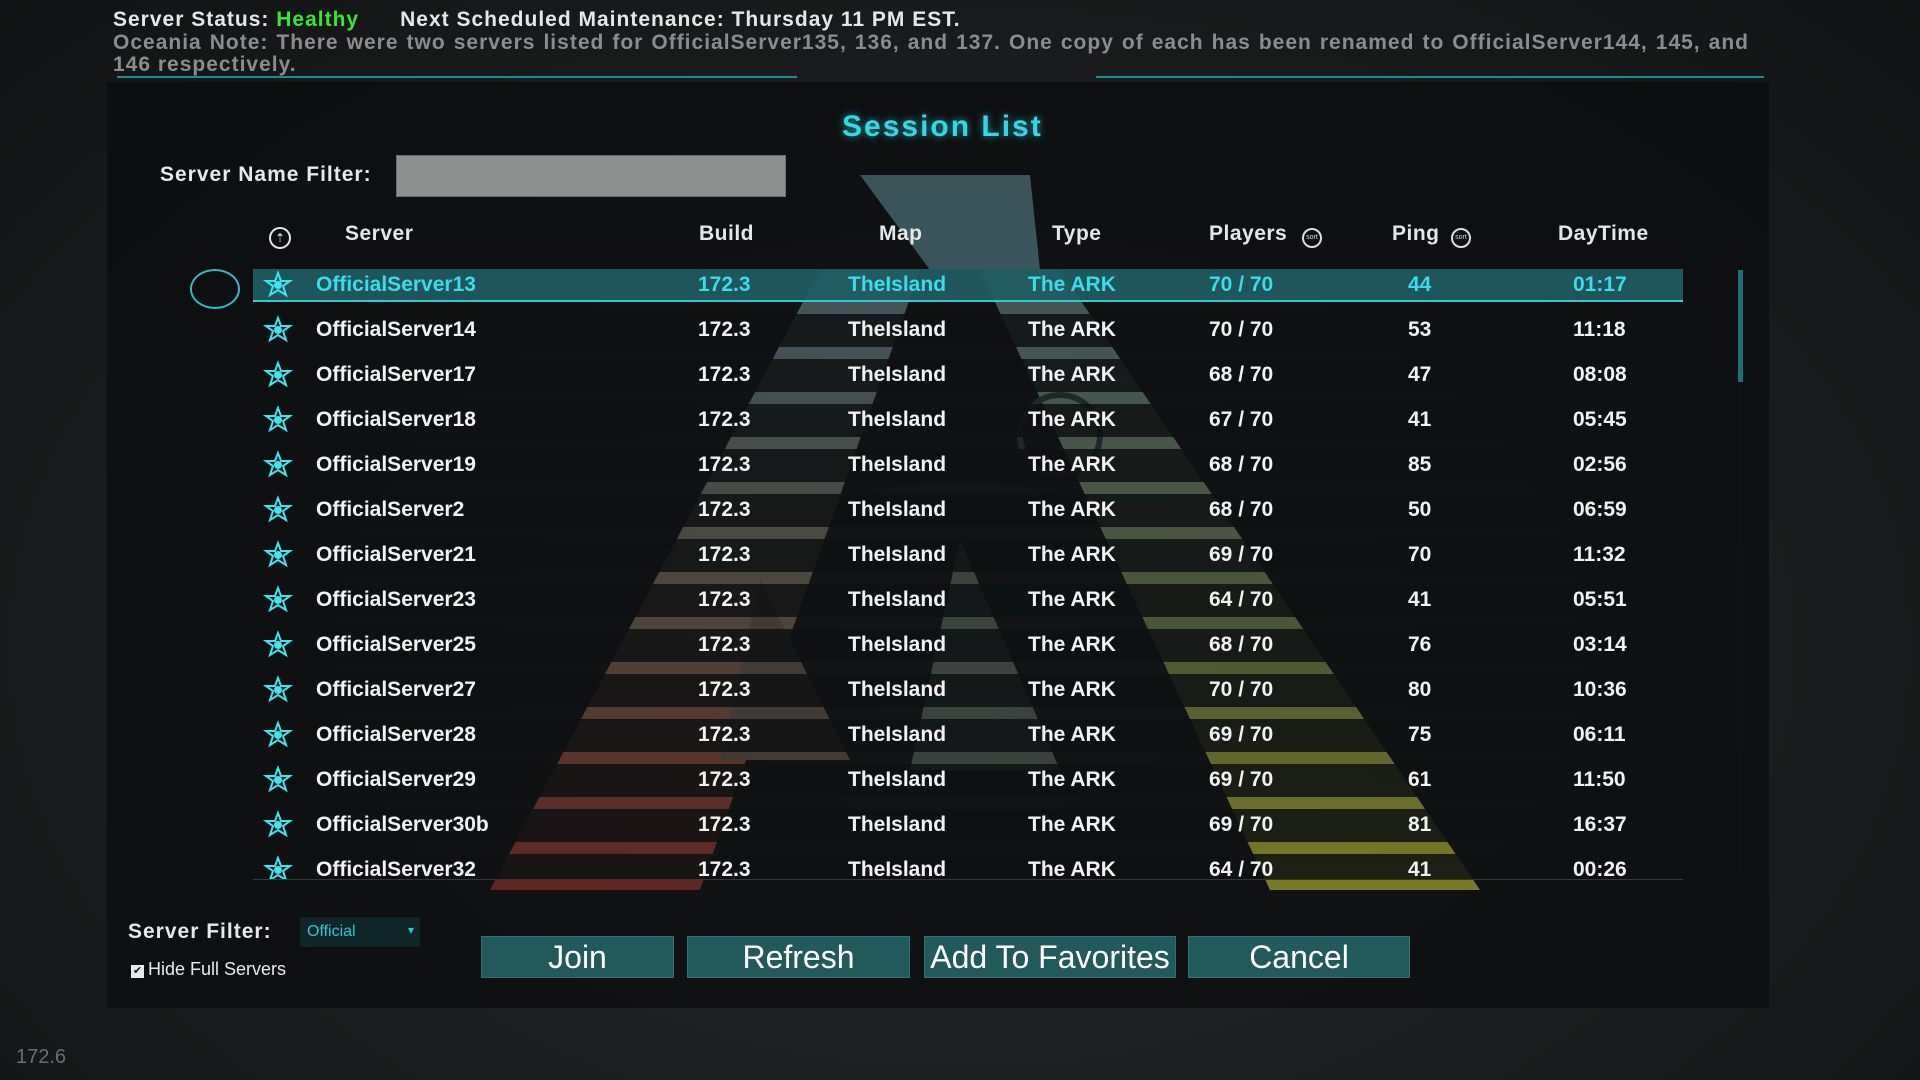 Image resolution: width=1920 pixels, height=1080 pixels. Describe the element at coordinates (1050, 957) in the screenshot. I see `add-to-favorites-button: Add To Favorites` at that location.